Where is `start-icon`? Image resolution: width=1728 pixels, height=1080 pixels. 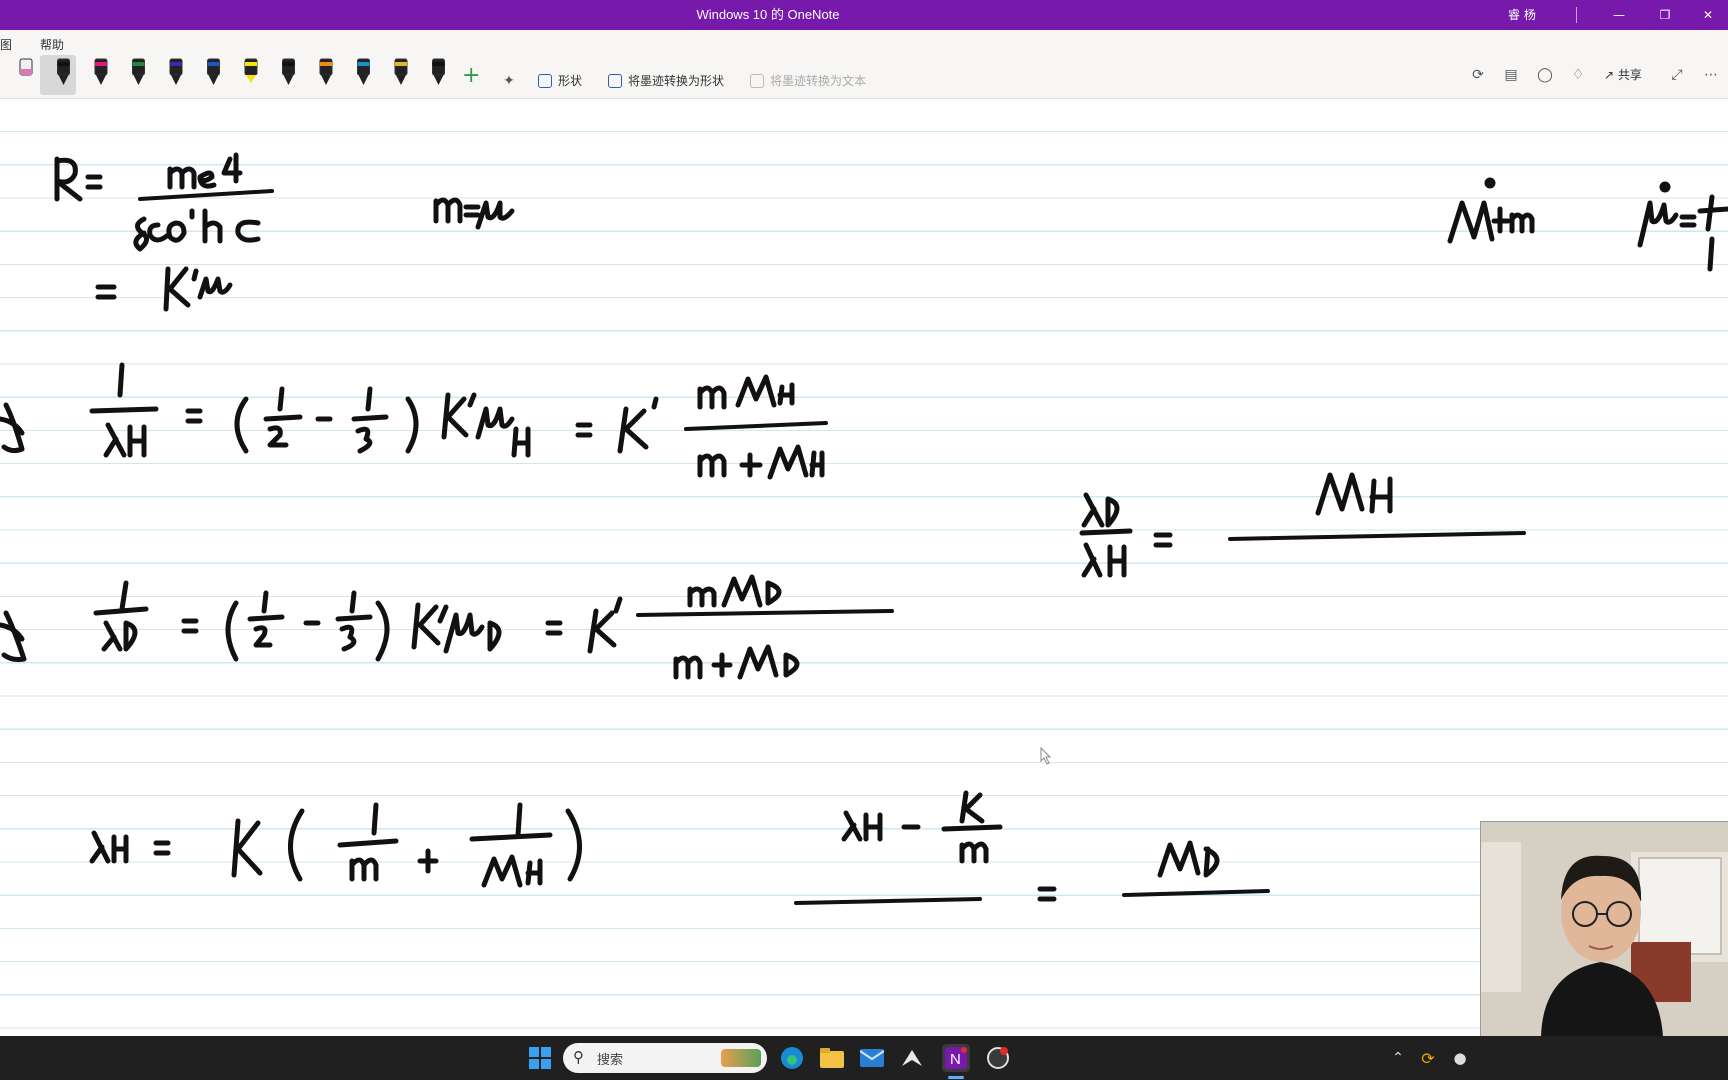 start-icon is located at coordinates (540, 1058).